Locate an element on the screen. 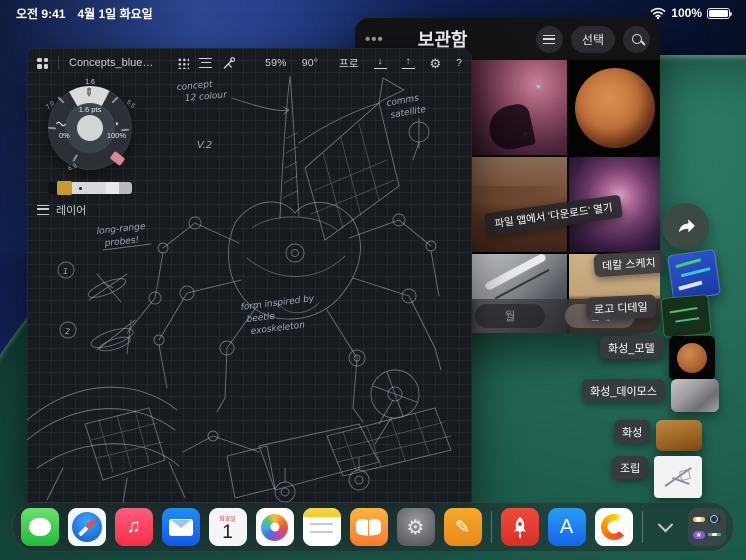  concepts-swirl-icon is located at coordinates (613, 527).